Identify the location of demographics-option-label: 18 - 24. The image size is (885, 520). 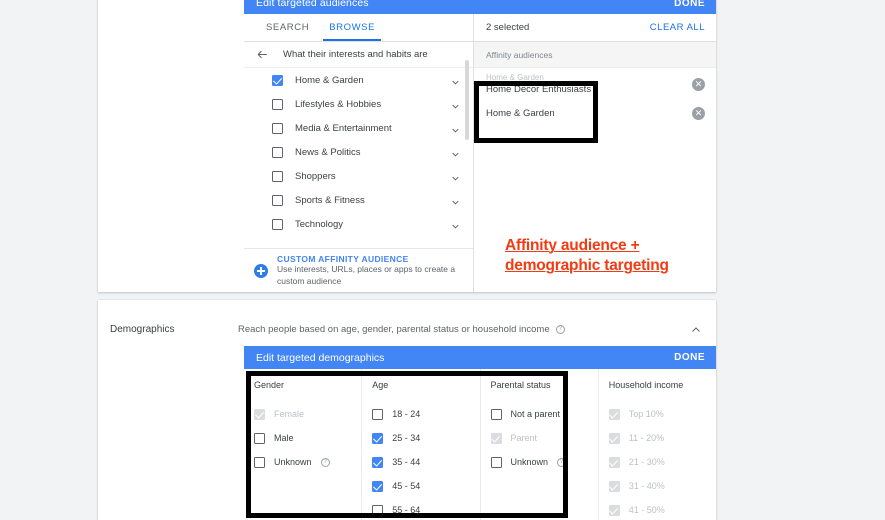
(406, 414).